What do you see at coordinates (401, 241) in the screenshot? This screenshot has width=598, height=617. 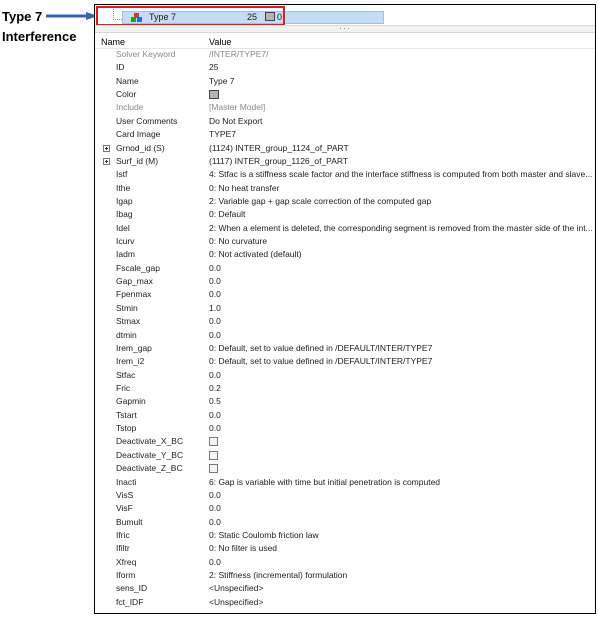 I see `property-value: 0: No curvature` at bounding box center [401, 241].